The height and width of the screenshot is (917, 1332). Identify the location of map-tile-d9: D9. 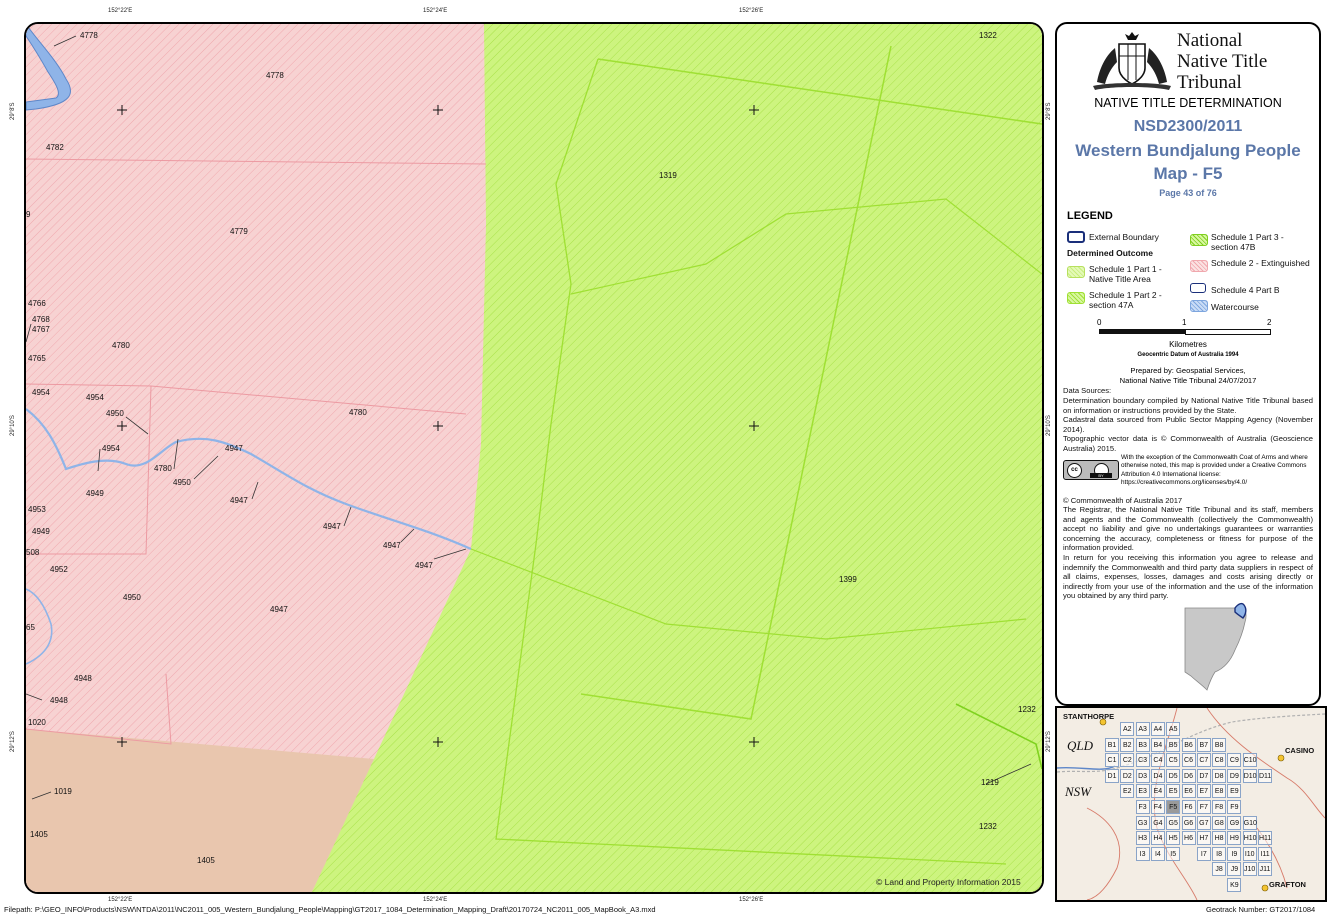
(1234, 775).